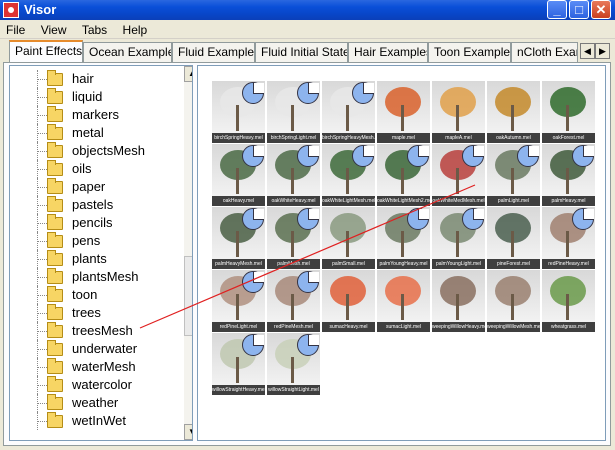 This screenshot has height=450, width=615. Describe the element at coordinates (238, 175) in the screenshot. I see `preset-thumbnail: oakHeavy.mel` at that location.